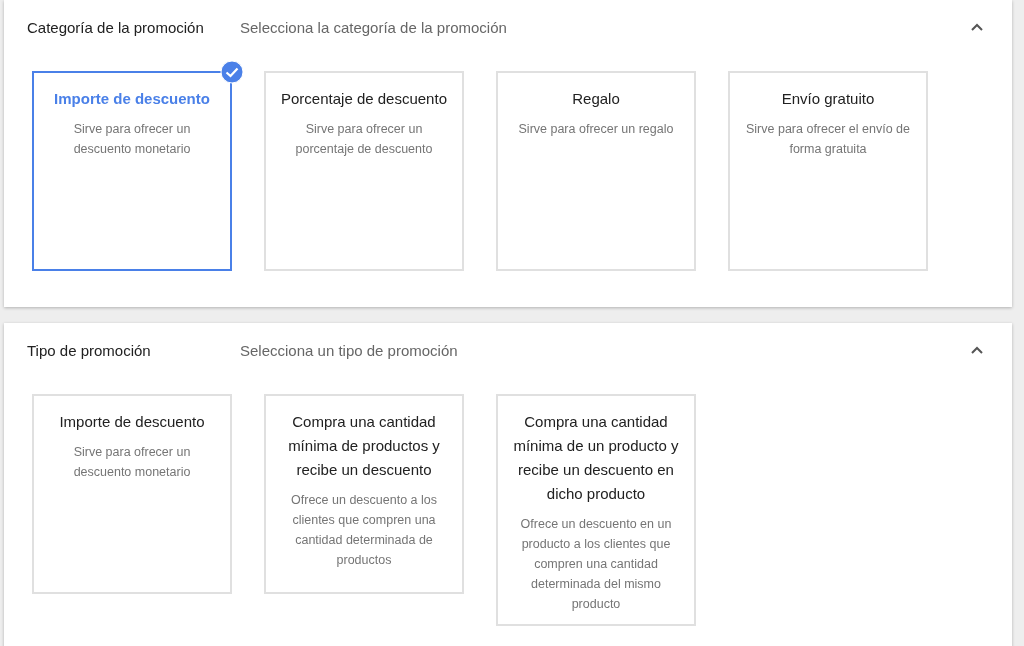 The height and width of the screenshot is (646, 1024). What do you see at coordinates (596, 510) in the screenshot?
I see `option-card: Compra una cantidad mínima de un producto y recibe un descuento en dicho producto Ofrece un descuento en un producto a los clientes que compren una cantidad determinada del mismo producto` at bounding box center [596, 510].